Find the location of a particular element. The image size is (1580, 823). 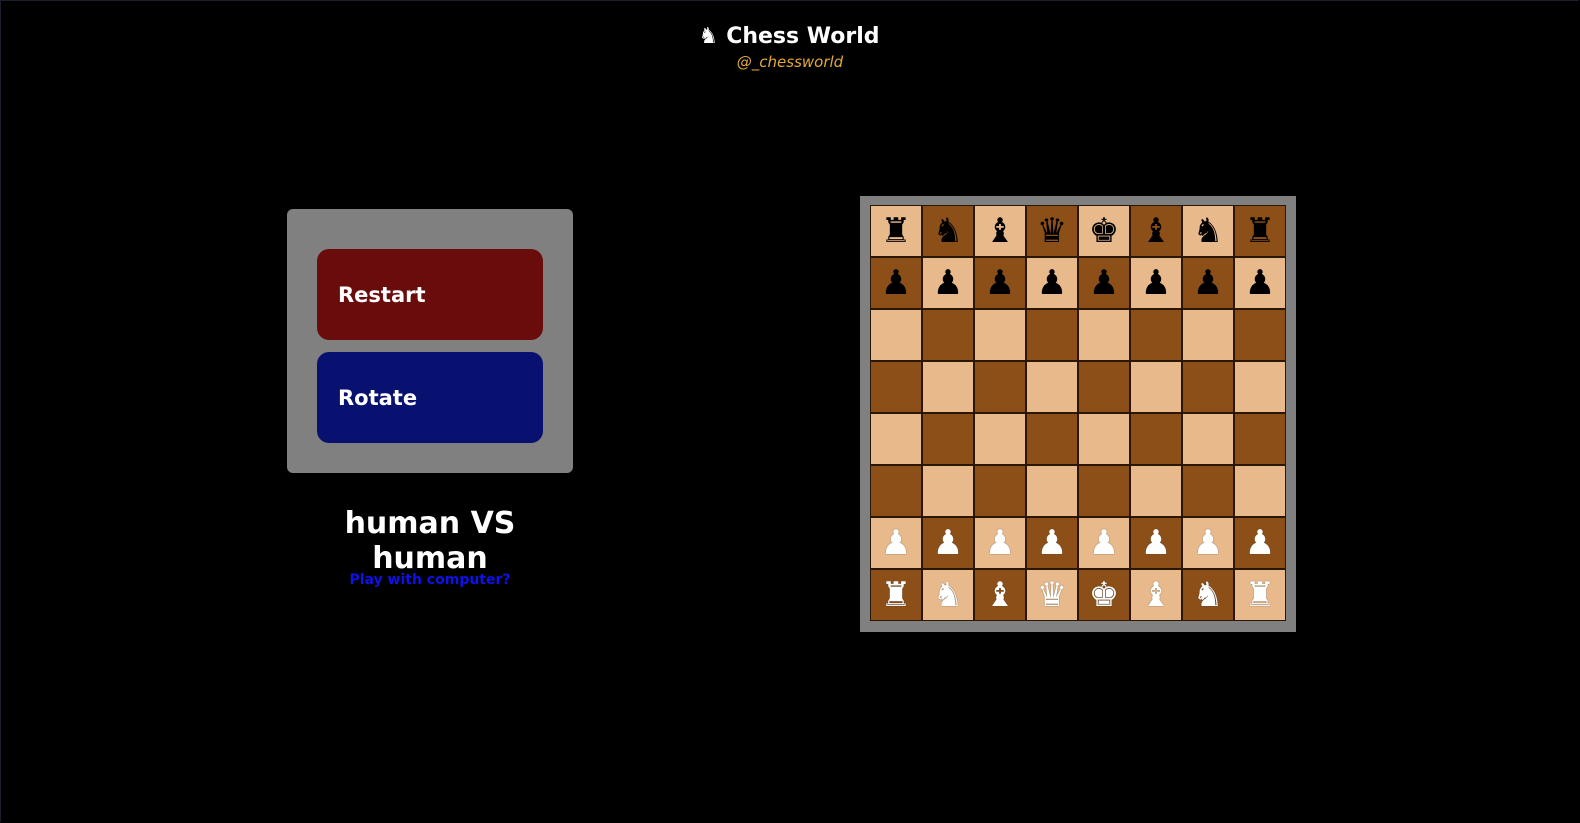

square-a4 is located at coordinates (896, 439).